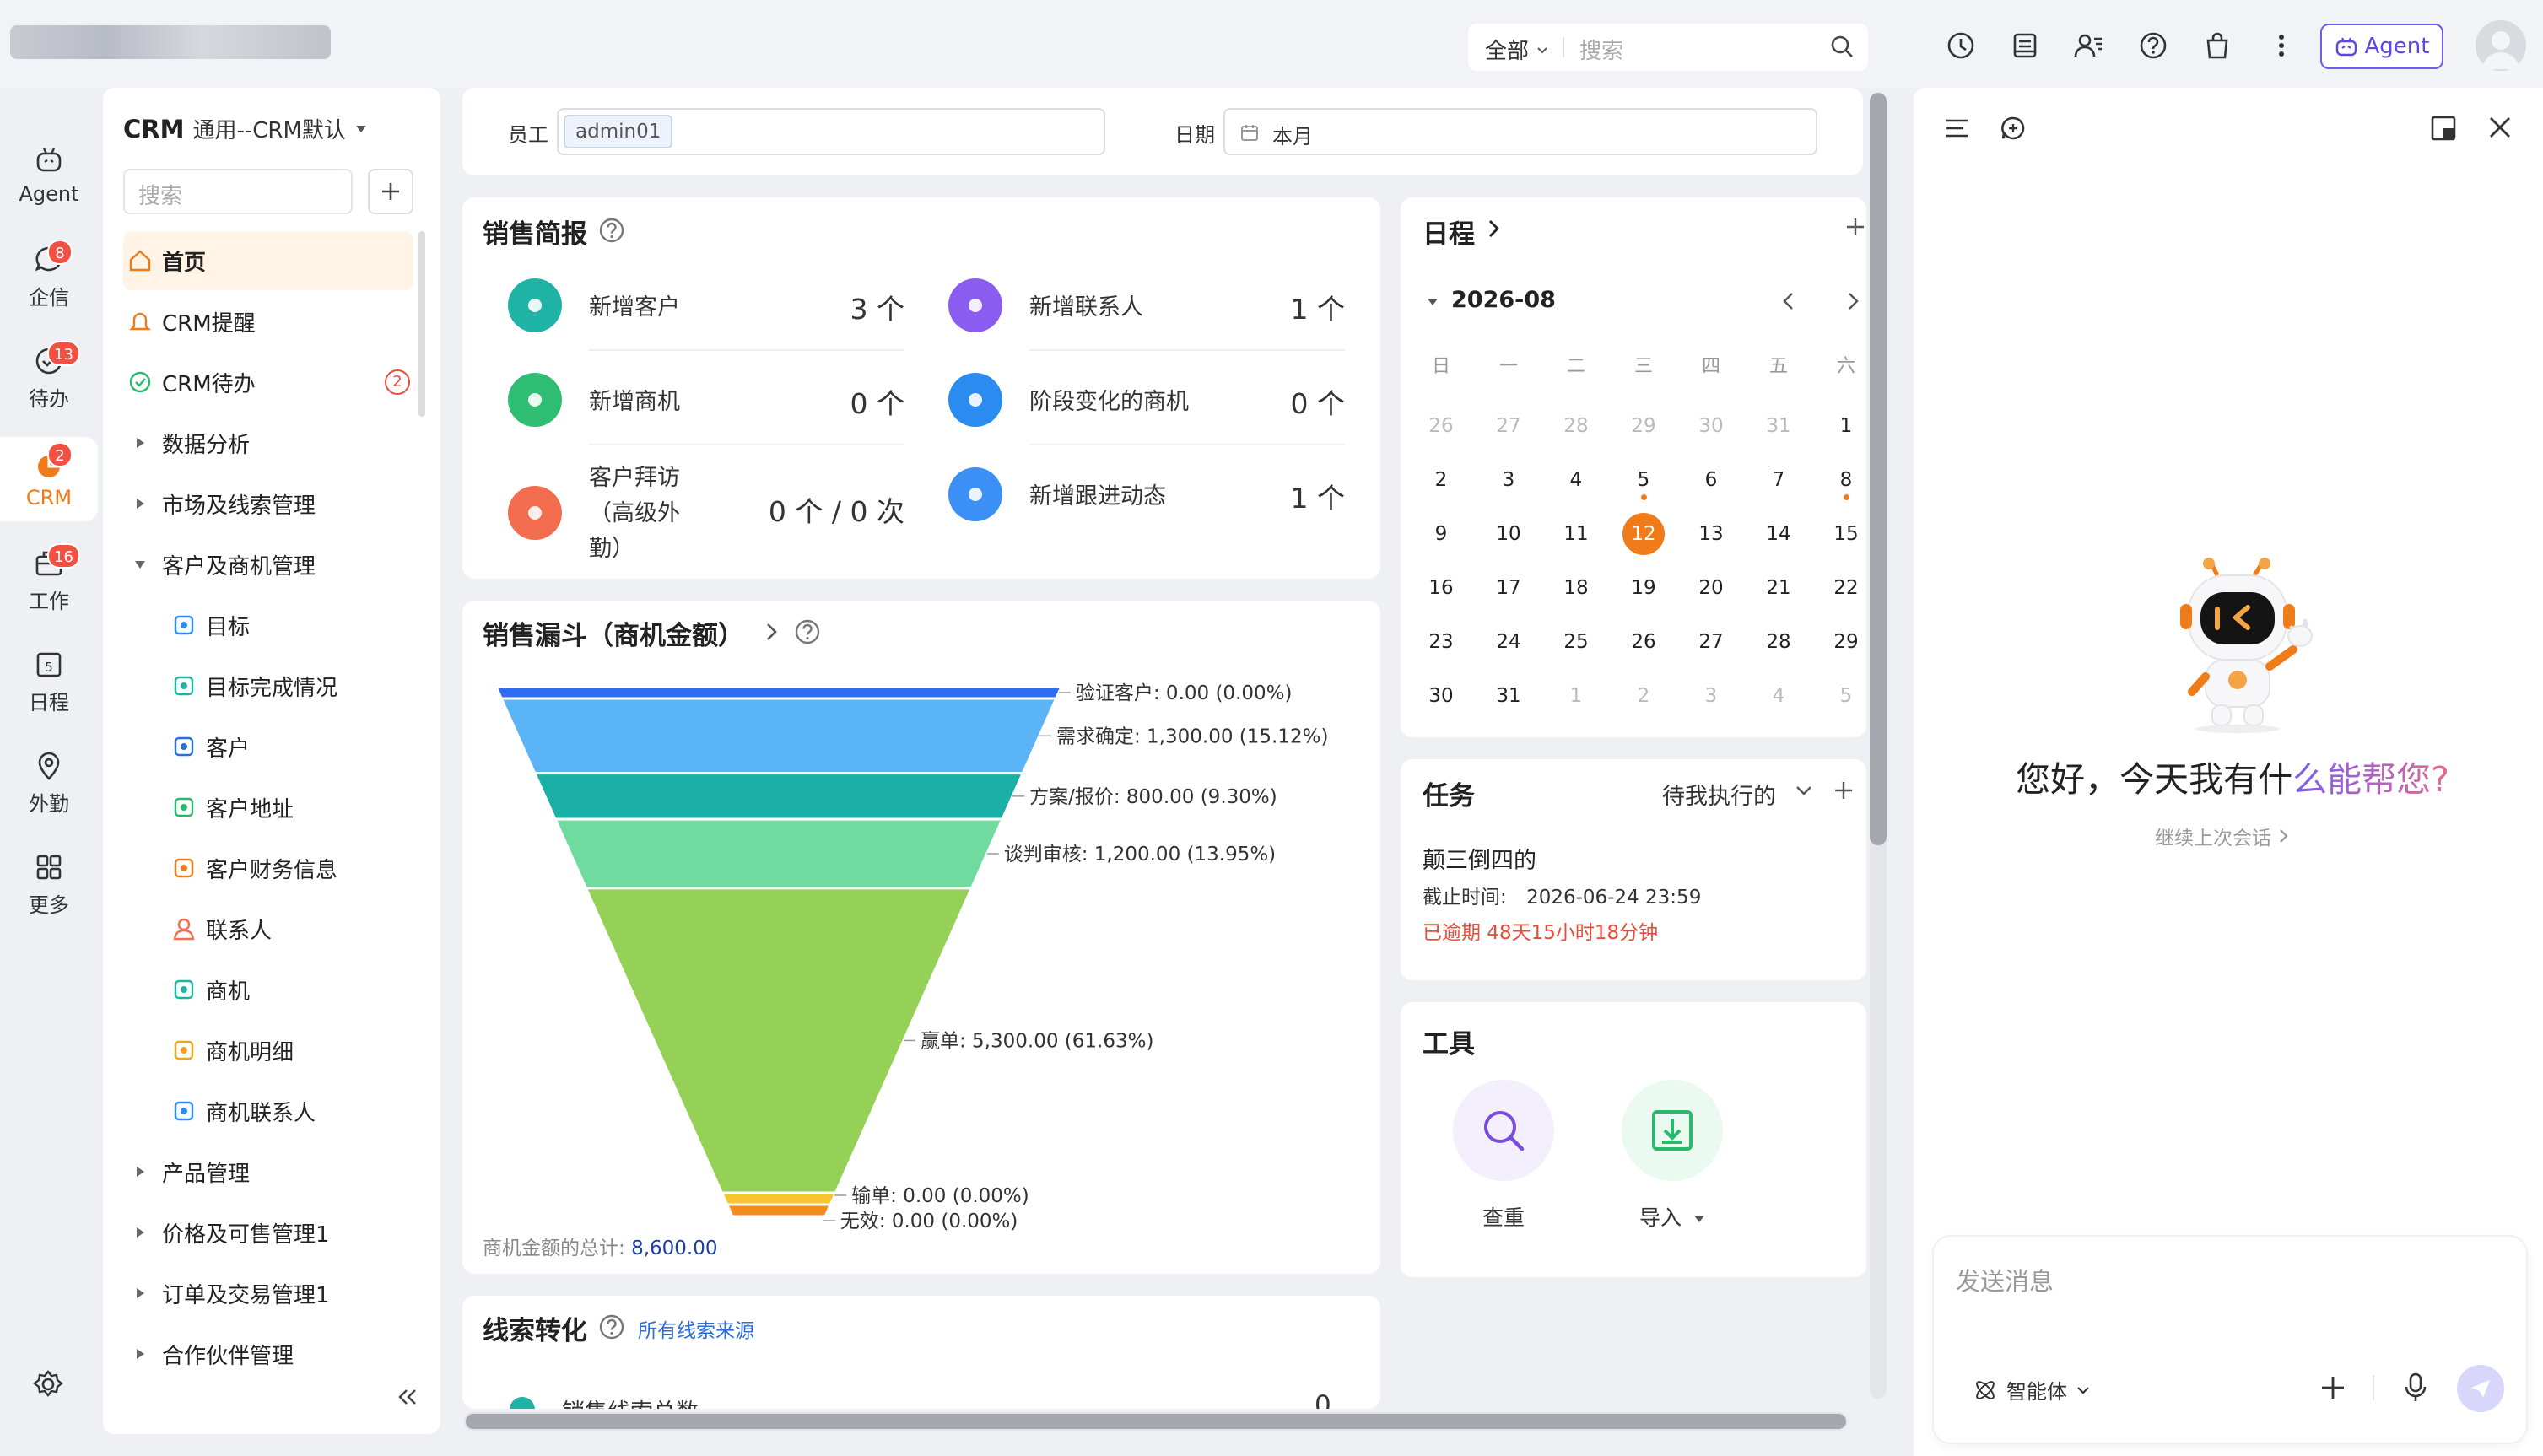  Describe the element at coordinates (1576, 435) in the screenshot. I see `calendar-day: 28` at that location.